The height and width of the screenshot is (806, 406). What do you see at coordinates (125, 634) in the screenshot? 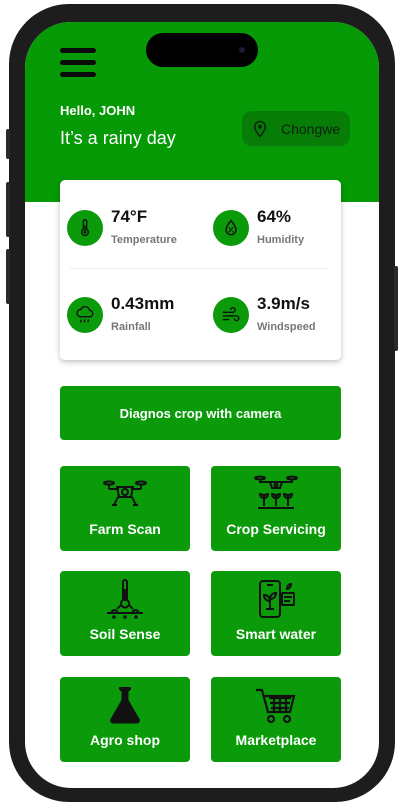
I see `soil-sense-label: Soil Sense` at bounding box center [125, 634].